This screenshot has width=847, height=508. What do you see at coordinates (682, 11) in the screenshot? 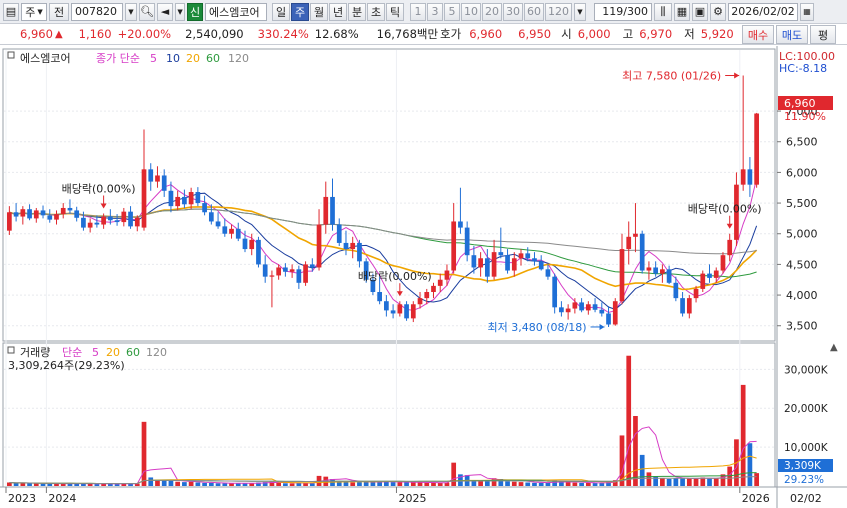
I see `grid-icon: ▦` at bounding box center [682, 11].